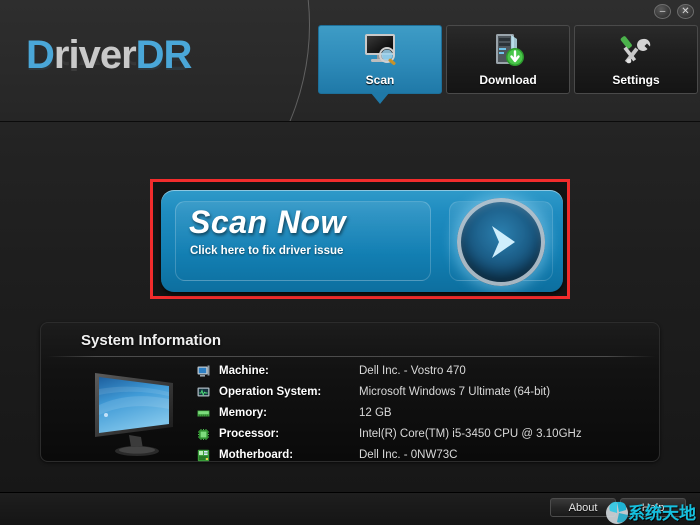 The image size is (700, 525). What do you see at coordinates (380, 51) in the screenshot?
I see `monitor-magnifier-icon` at bounding box center [380, 51].